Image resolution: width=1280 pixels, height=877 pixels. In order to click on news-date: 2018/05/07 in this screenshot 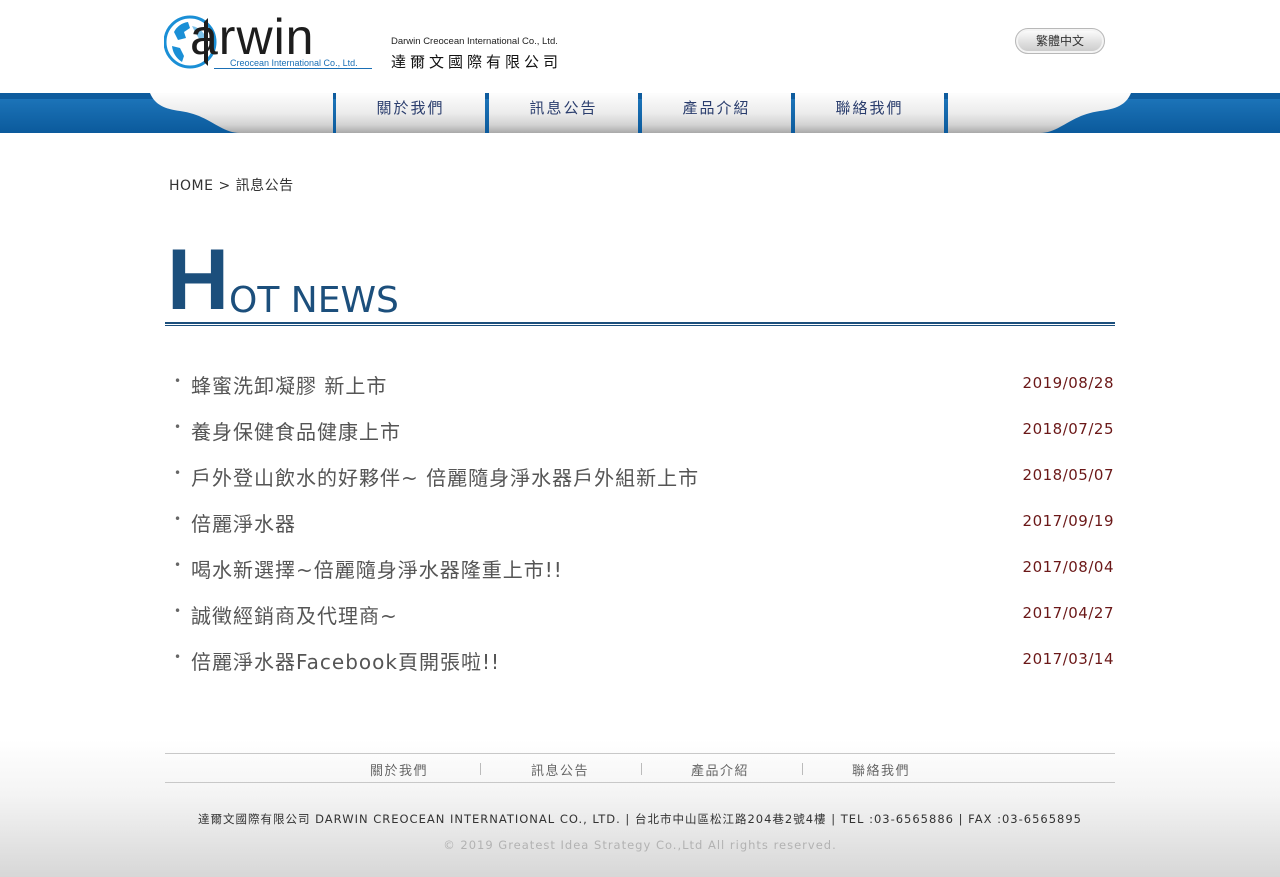, I will do `click(1068, 475)`.